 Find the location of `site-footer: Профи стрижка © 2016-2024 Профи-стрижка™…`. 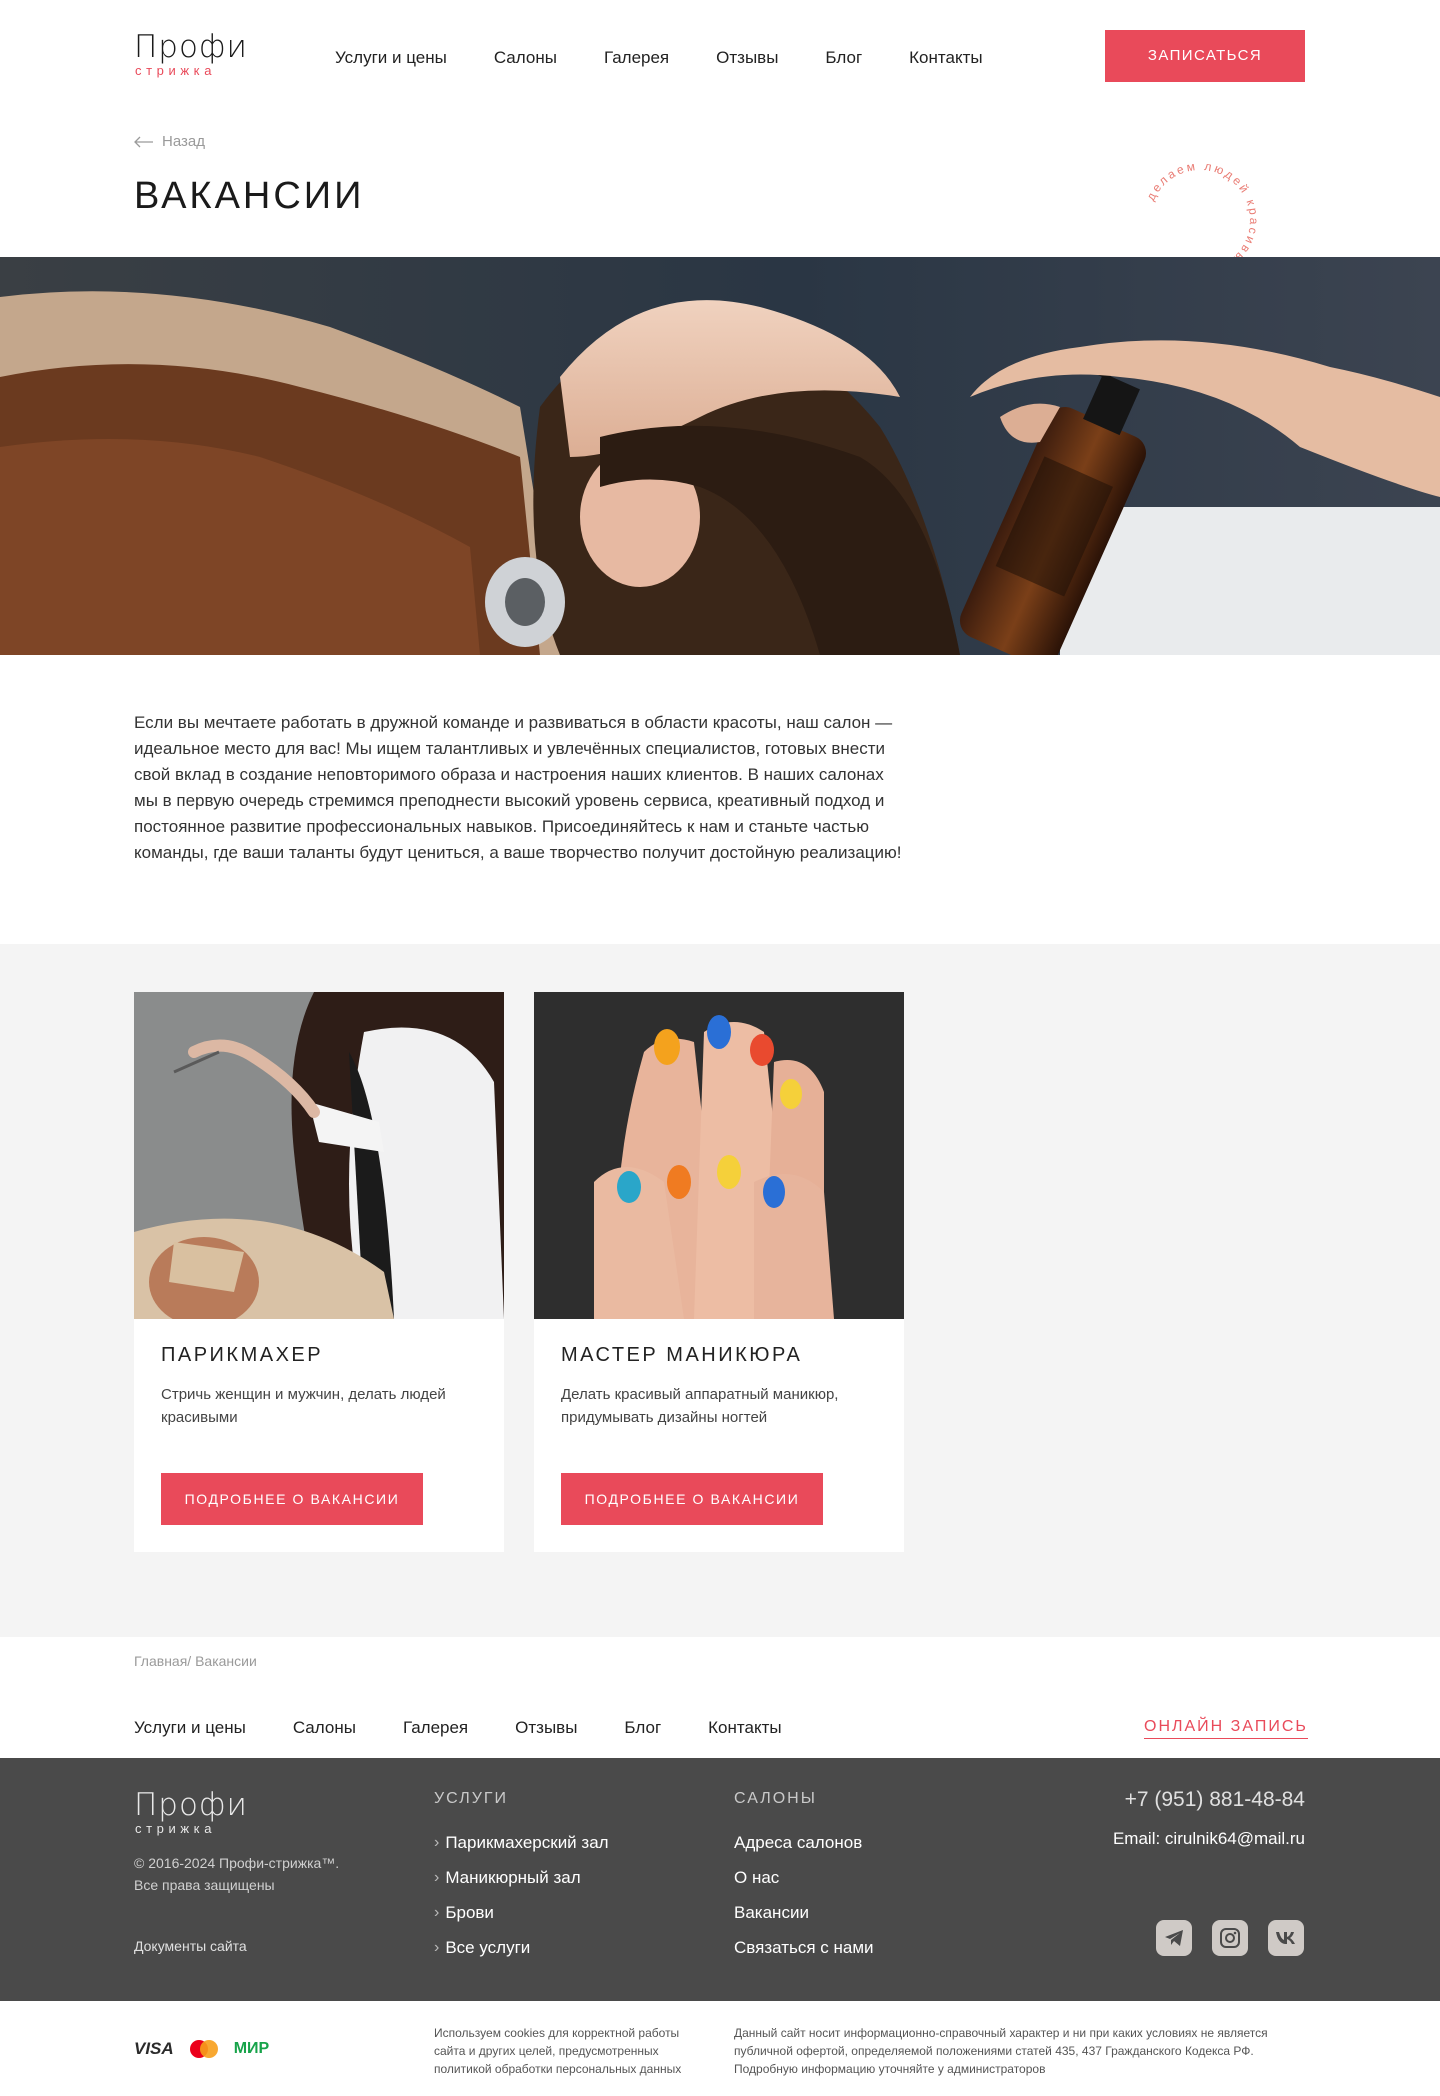

site-footer: Профи стрижка © 2016-2024 Профи-стрижка™… is located at coordinates (720, 1879).